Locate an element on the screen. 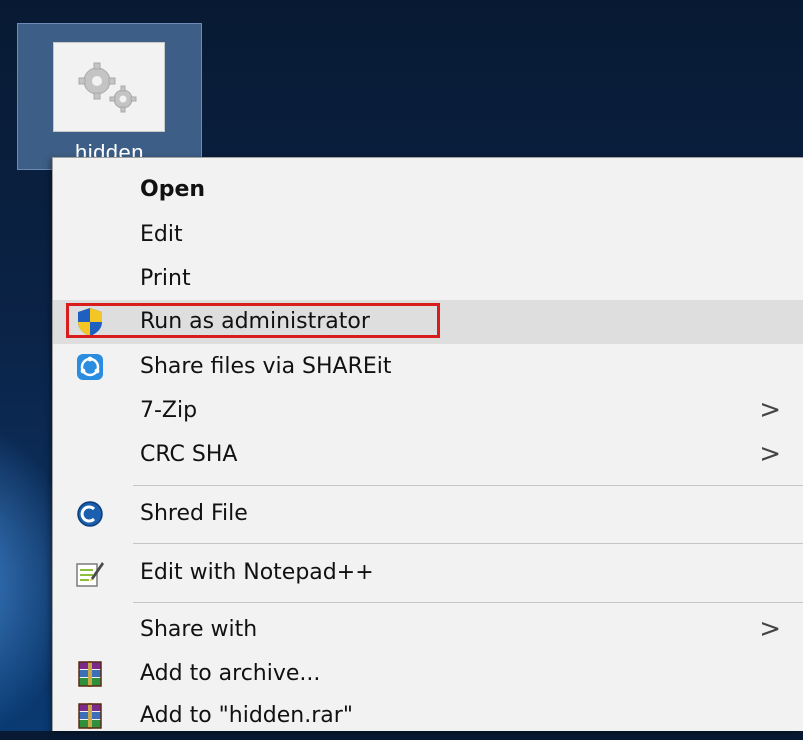  menu-item-label: 7-Zip is located at coordinates (169, 410).